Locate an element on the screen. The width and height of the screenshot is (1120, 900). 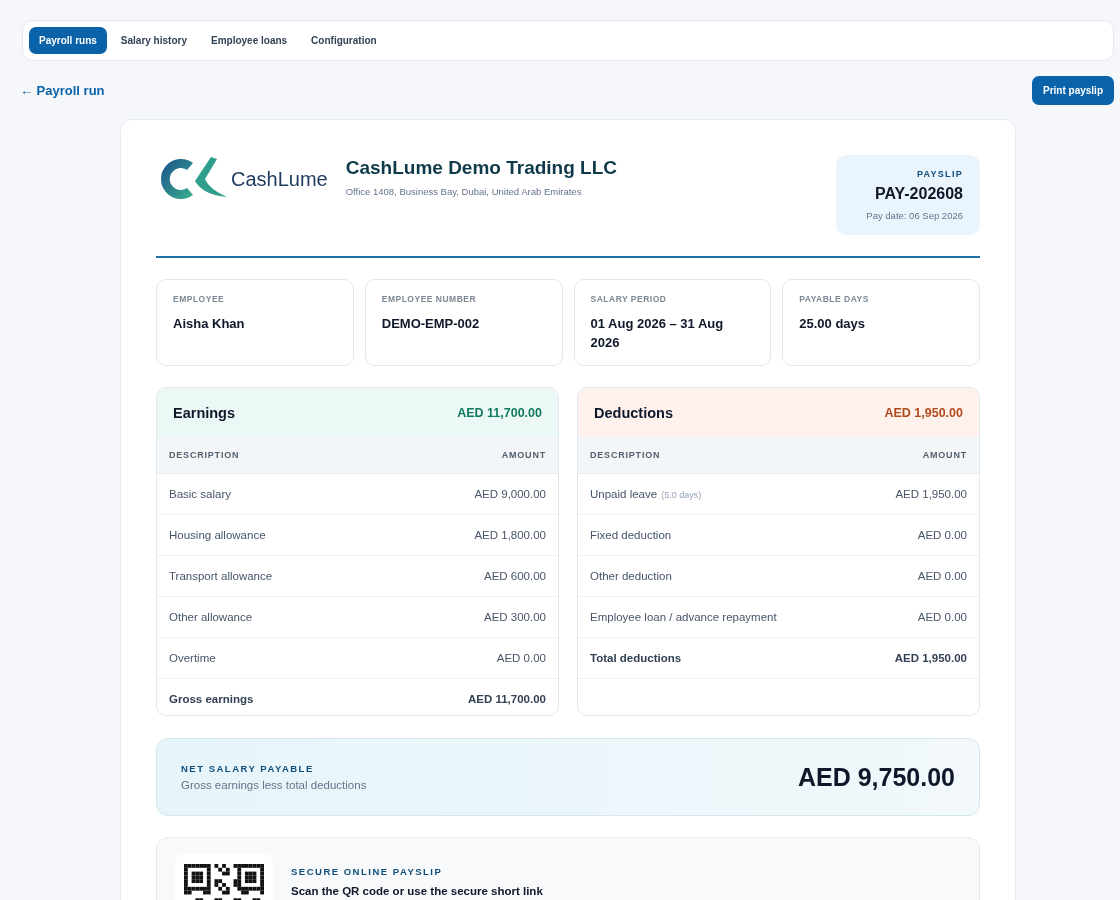
nav-tab: Configuration is located at coordinates (344, 40).